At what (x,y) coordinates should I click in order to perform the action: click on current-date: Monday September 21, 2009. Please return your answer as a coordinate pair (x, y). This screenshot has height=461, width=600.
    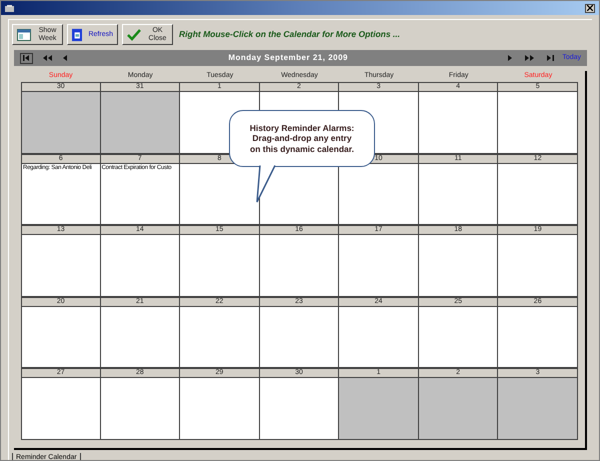
    Looking at the image, I should click on (288, 58).